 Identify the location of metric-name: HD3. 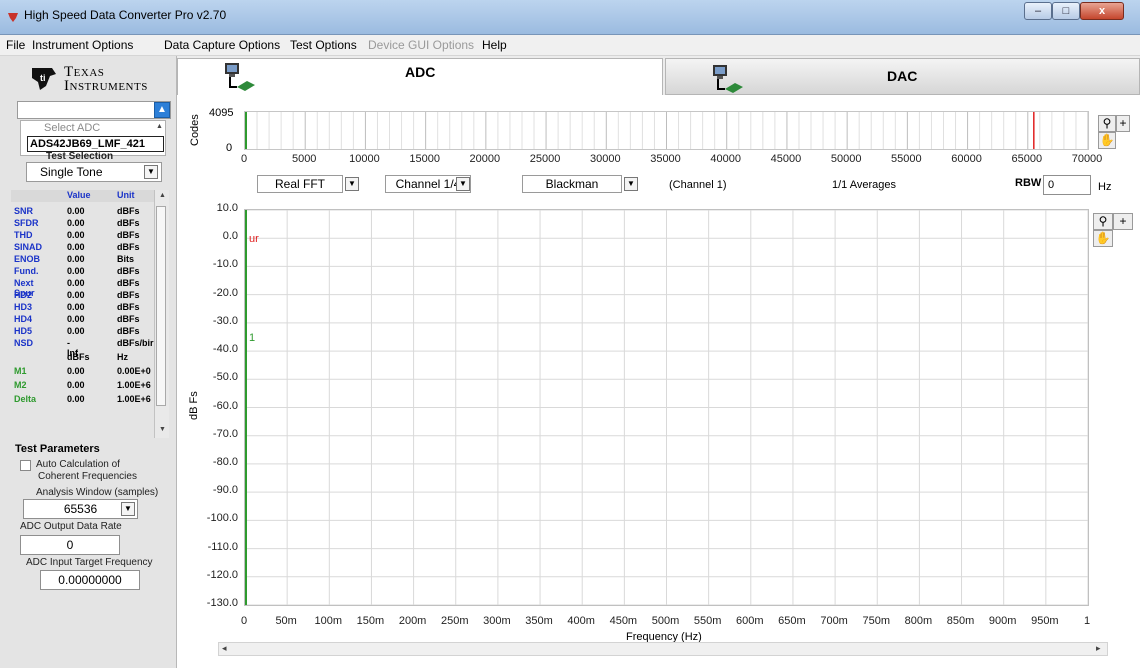
(23, 307).